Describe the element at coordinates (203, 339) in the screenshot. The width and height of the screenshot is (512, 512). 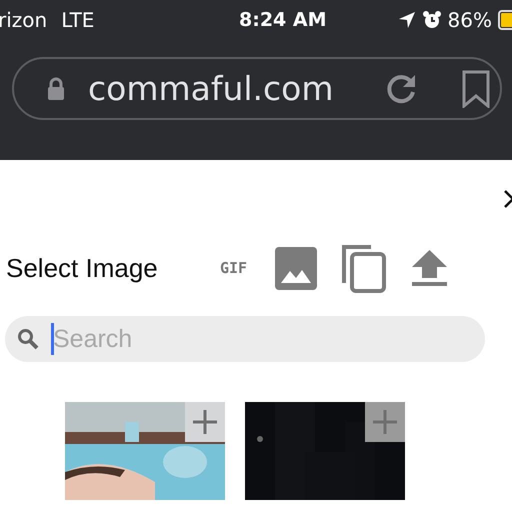
I see `search-input: Search` at that location.